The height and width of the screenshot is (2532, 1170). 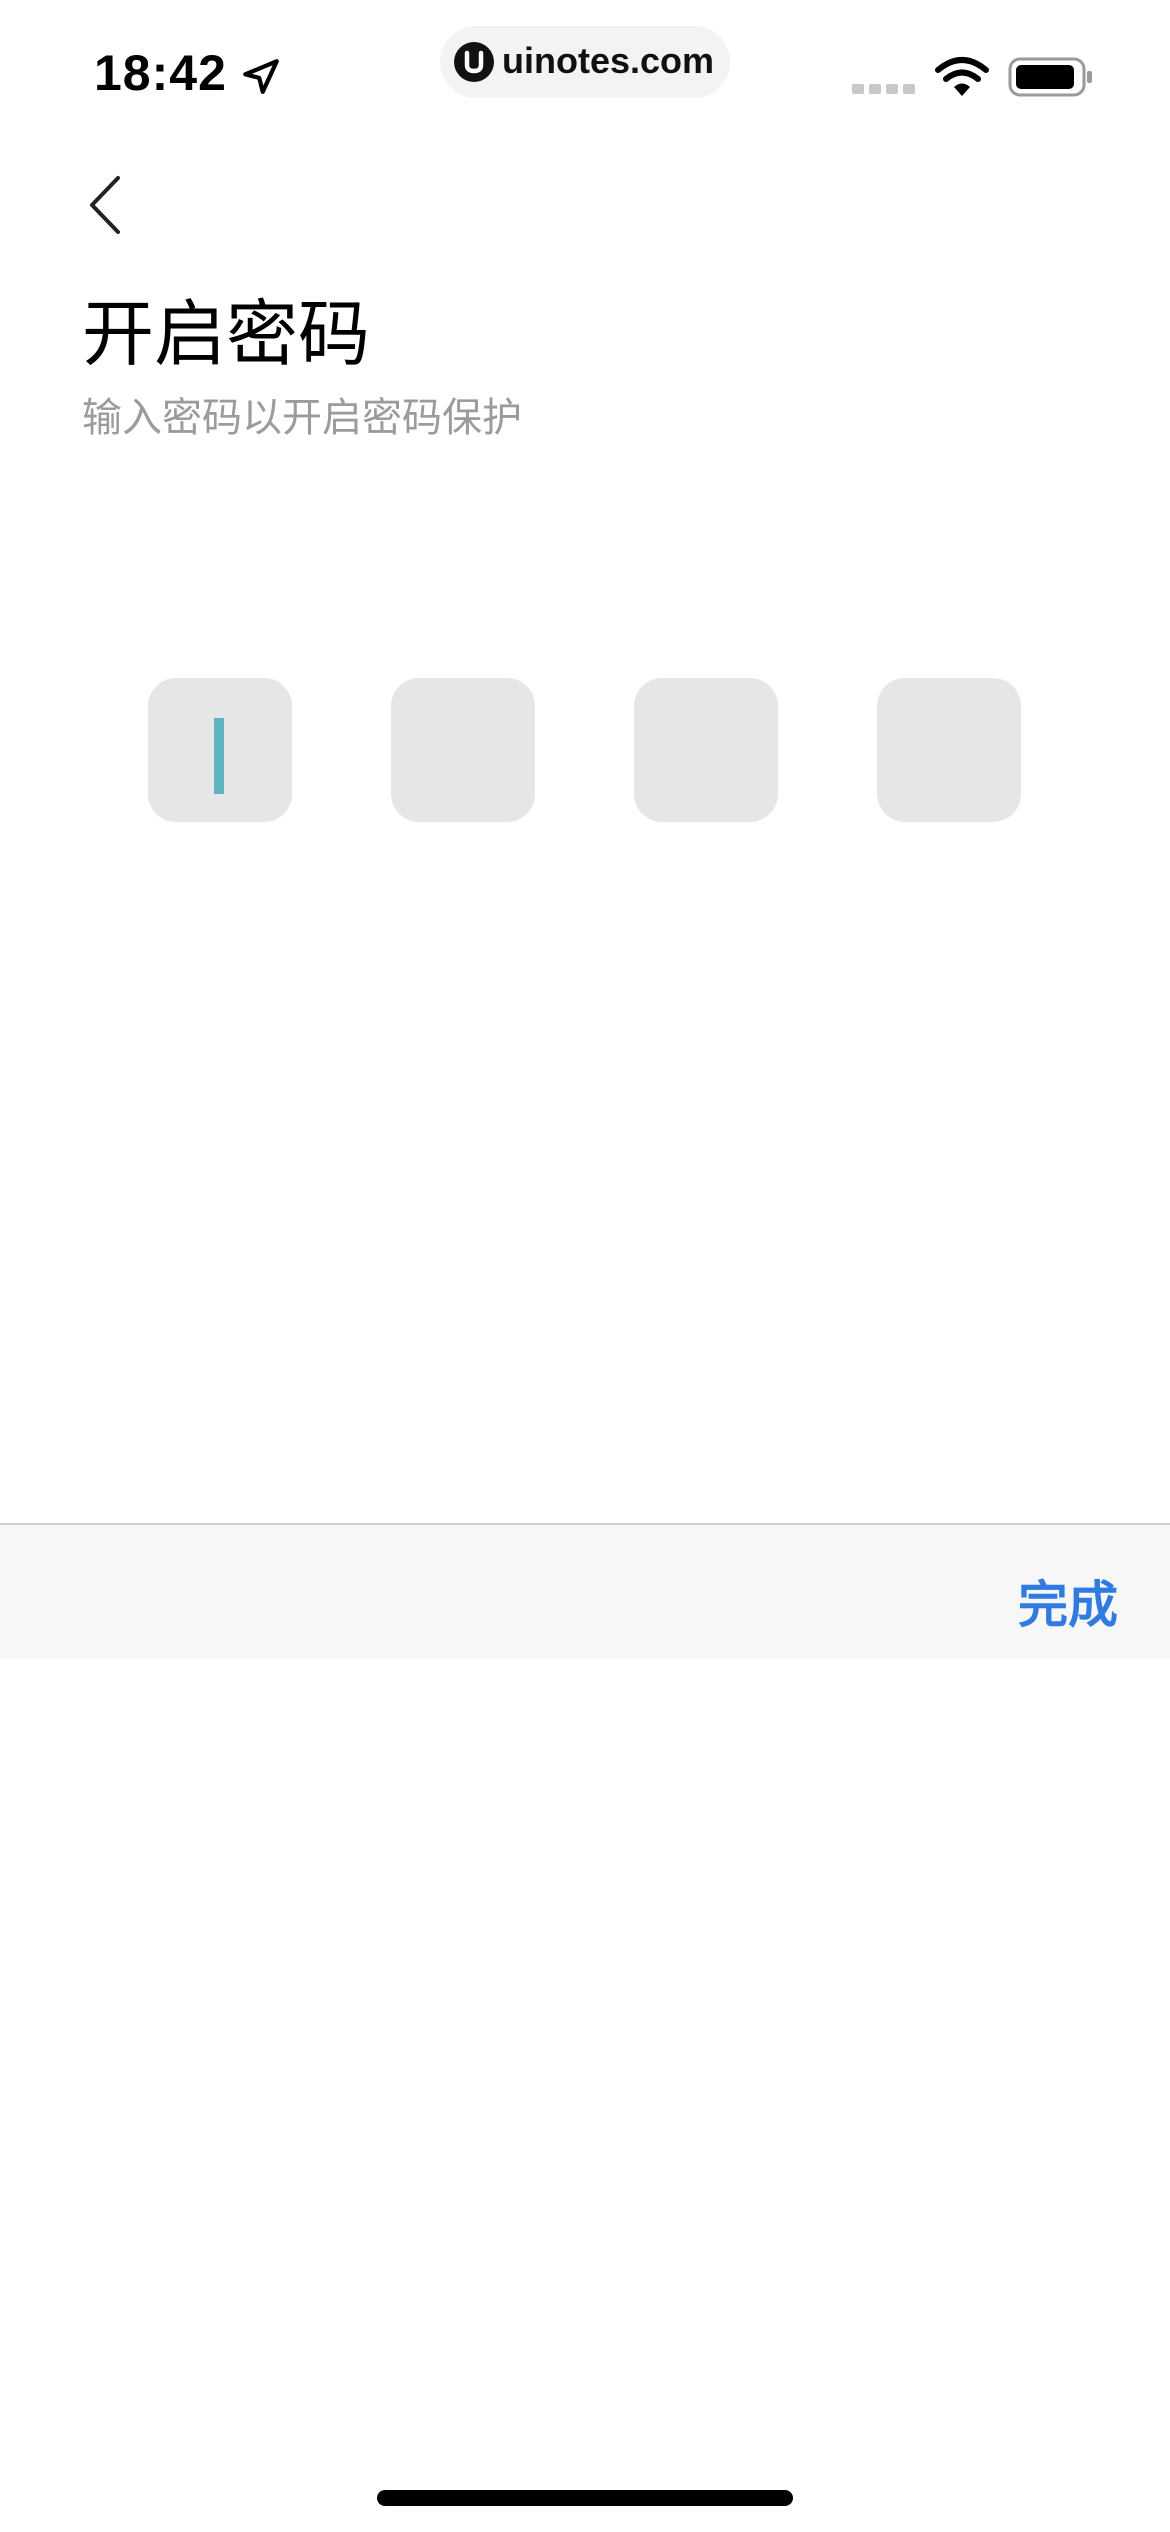 What do you see at coordinates (226, 334) in the screenshot?
I see `page-title: 开启密码` at bounding box center [226, 334].